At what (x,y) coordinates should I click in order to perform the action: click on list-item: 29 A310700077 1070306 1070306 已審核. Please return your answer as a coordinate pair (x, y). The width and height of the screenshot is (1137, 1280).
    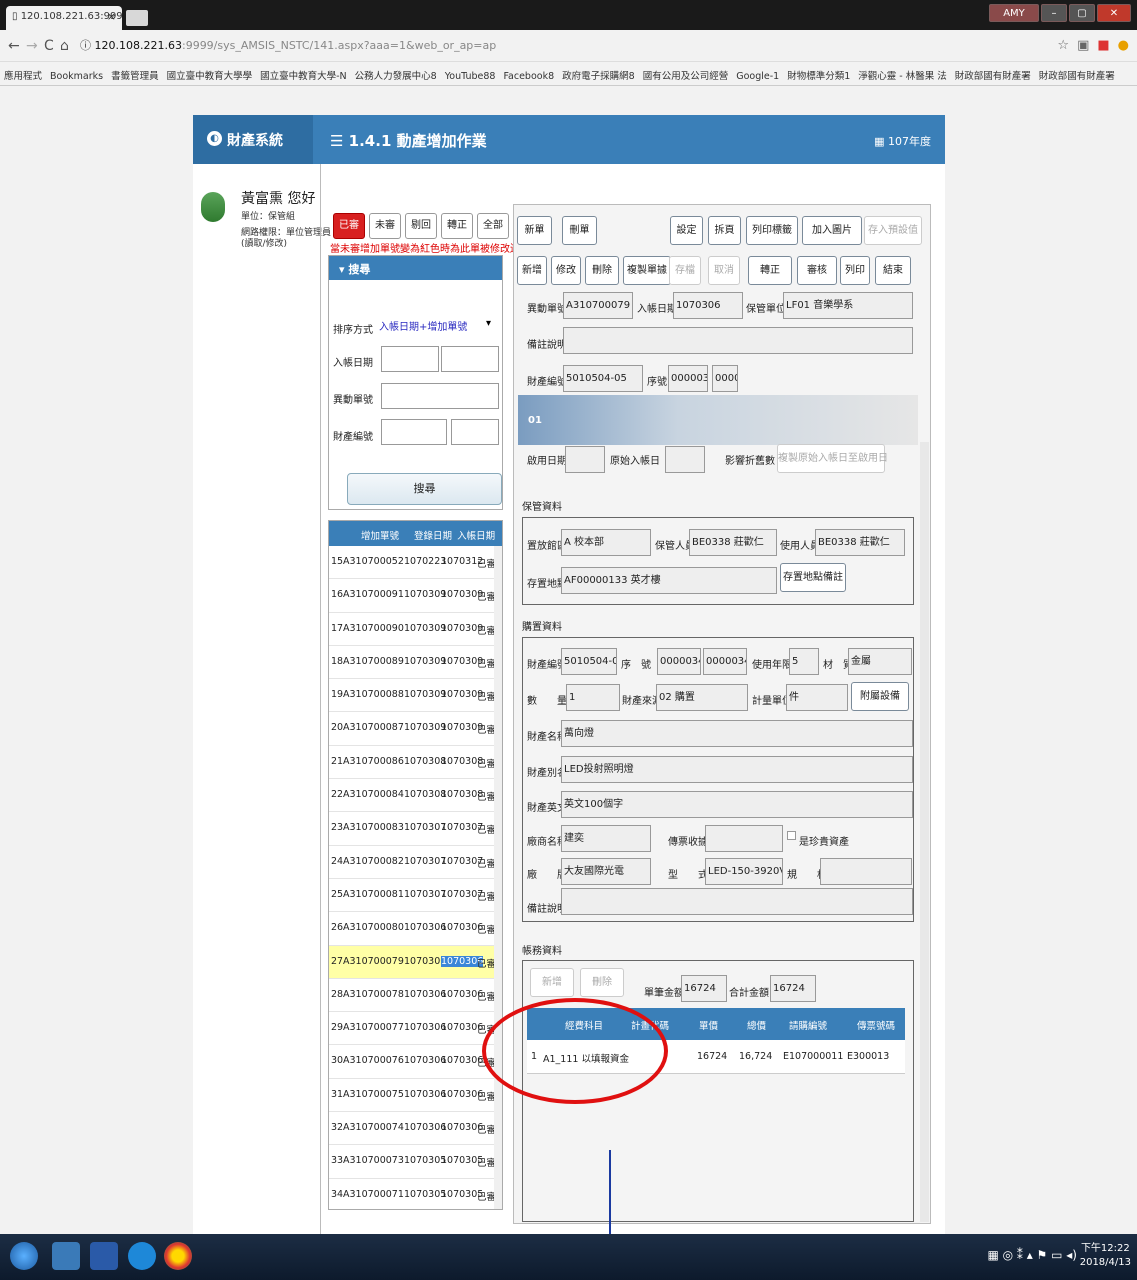
    Looking at the image, I should click on (415, 1029).